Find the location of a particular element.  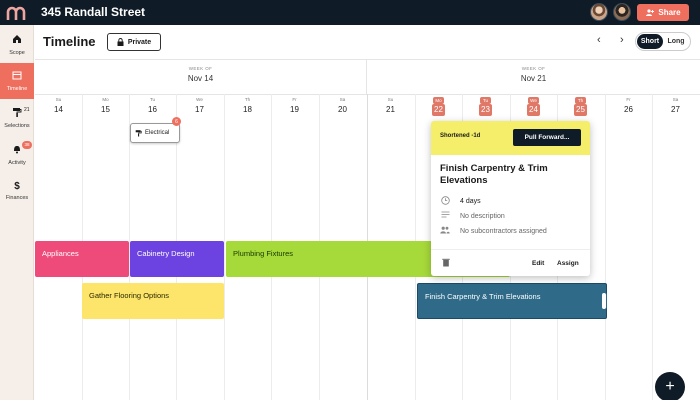

sidebar-item-timeline: Timeline is located at coordinates (17, 81).